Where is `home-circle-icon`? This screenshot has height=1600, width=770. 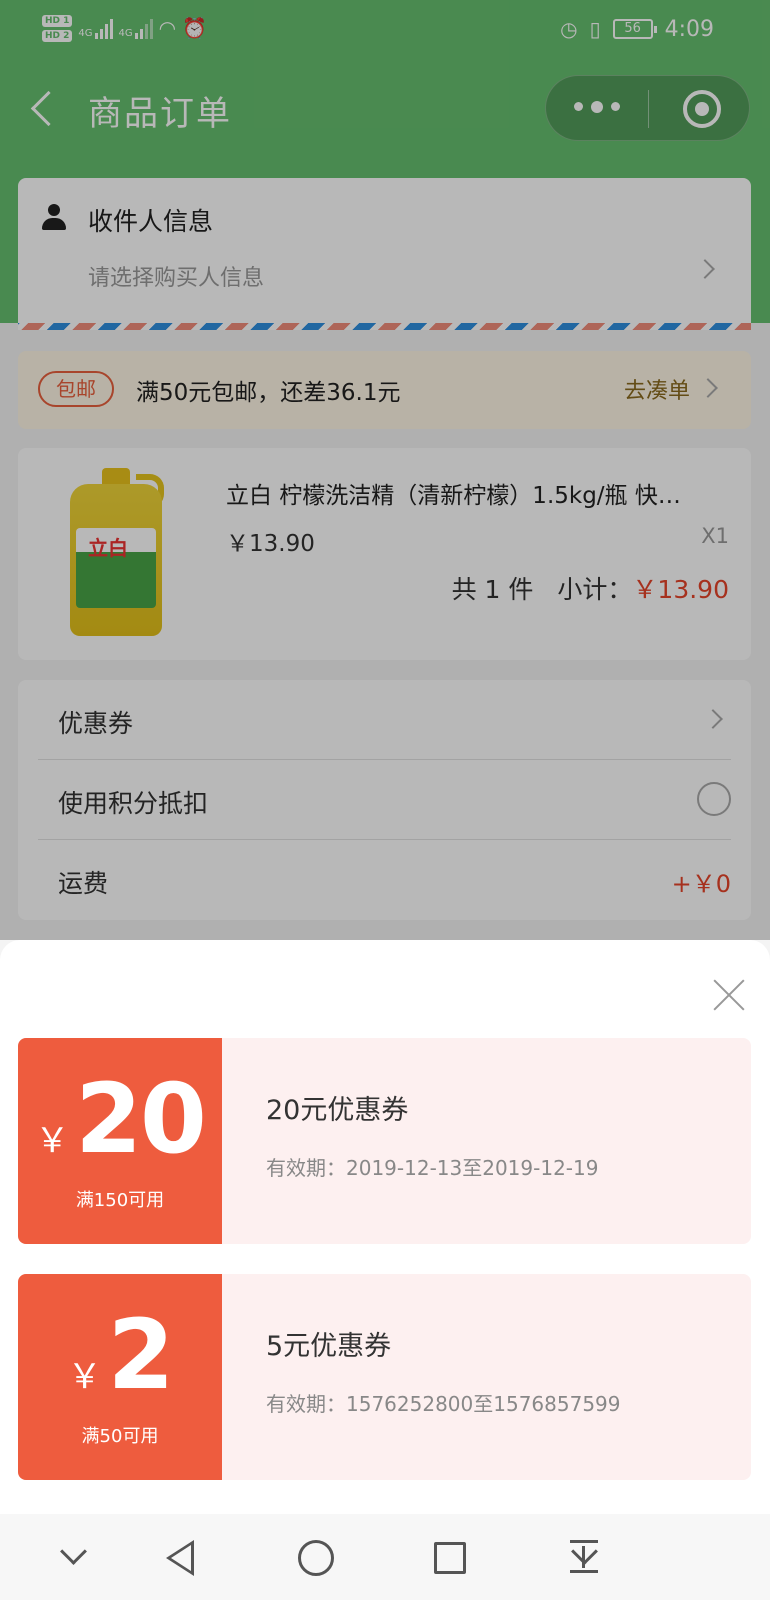 home-circle-icon is located at coordinates (316, 1558).